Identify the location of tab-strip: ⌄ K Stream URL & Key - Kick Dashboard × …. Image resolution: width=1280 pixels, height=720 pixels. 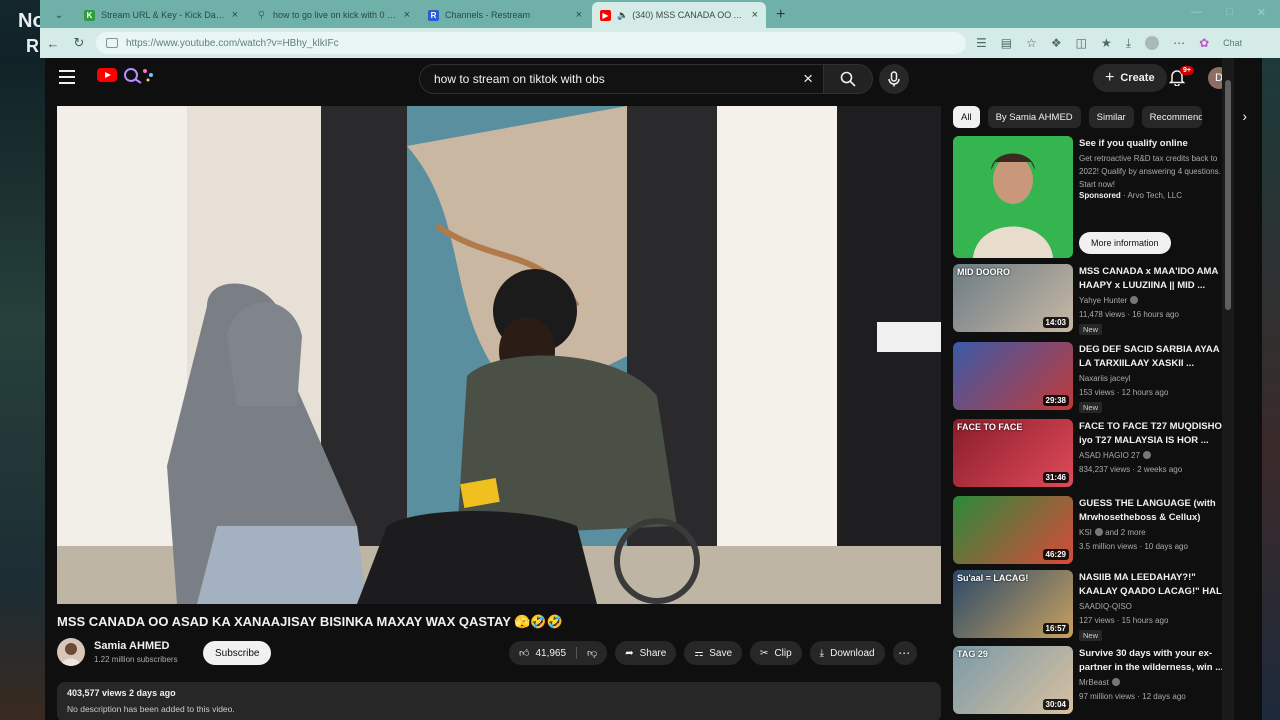
(660, 14).